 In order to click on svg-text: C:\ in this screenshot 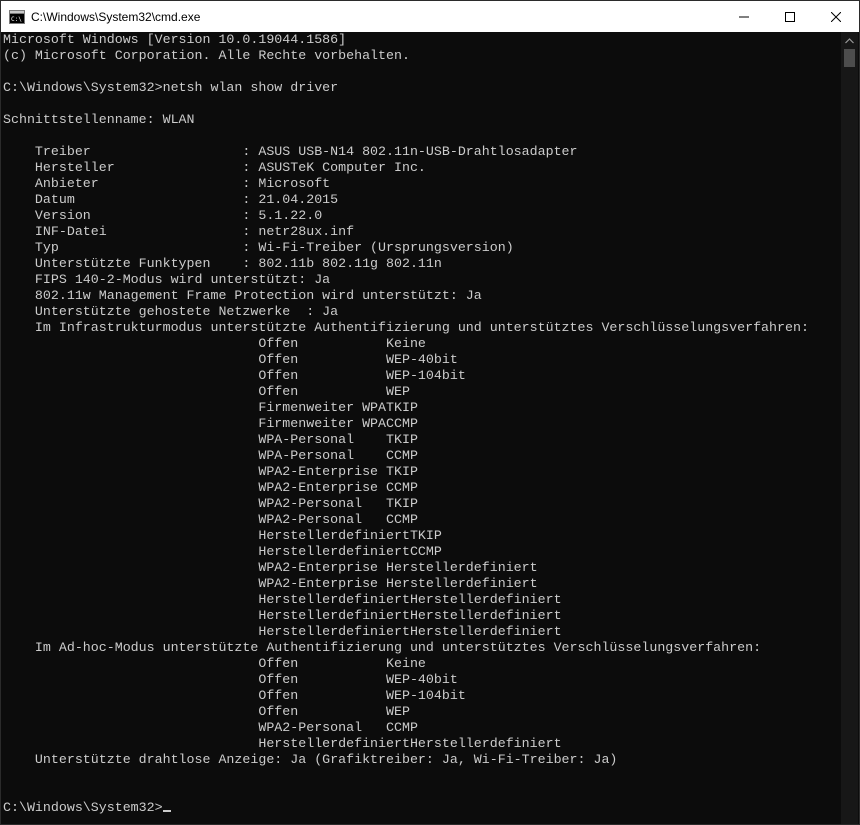, I will do `click(16, 19)`.